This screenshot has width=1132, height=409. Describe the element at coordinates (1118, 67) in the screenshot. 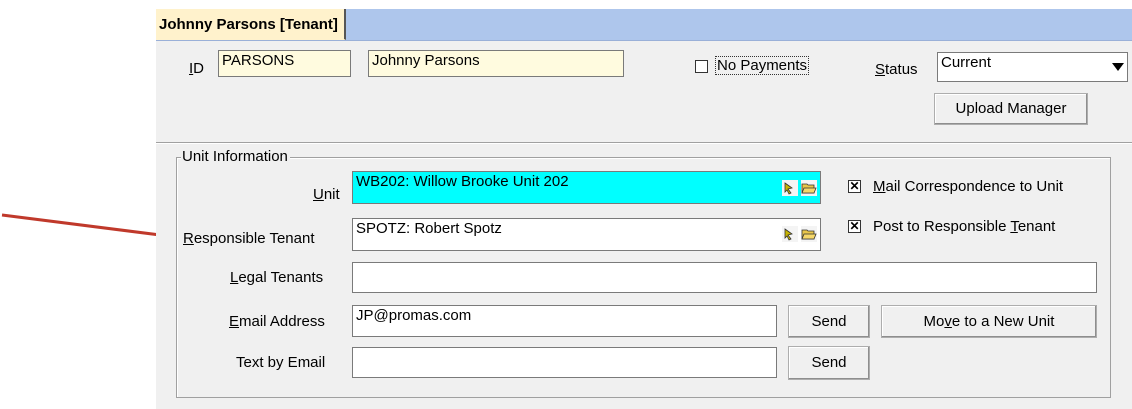

I see `chevron-down-icon` at that location.